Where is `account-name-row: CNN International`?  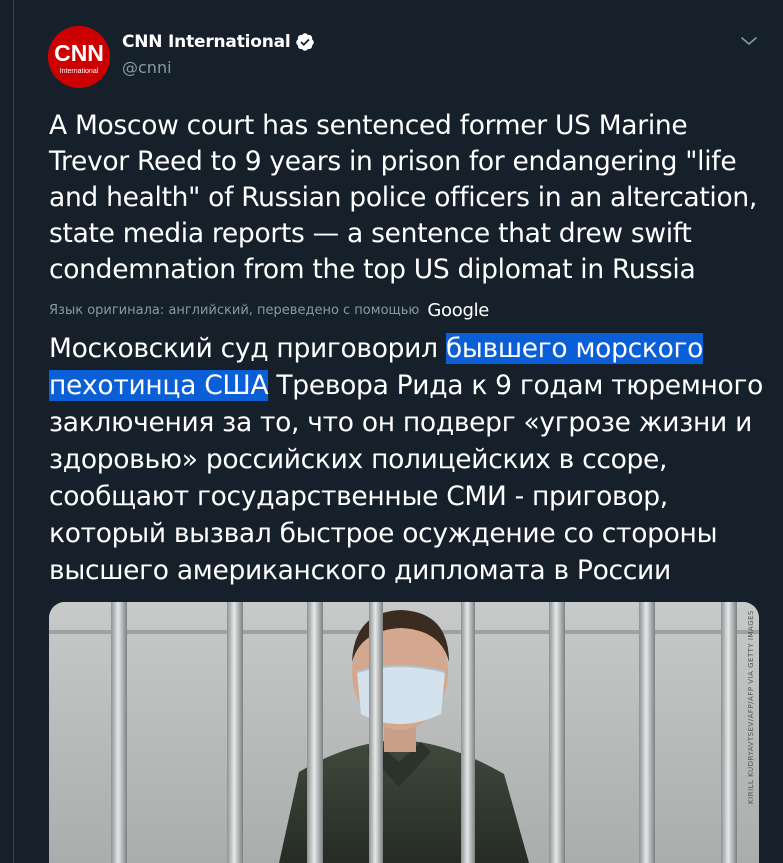 account-name-row: CNN International is located at coordinates (218, 42).